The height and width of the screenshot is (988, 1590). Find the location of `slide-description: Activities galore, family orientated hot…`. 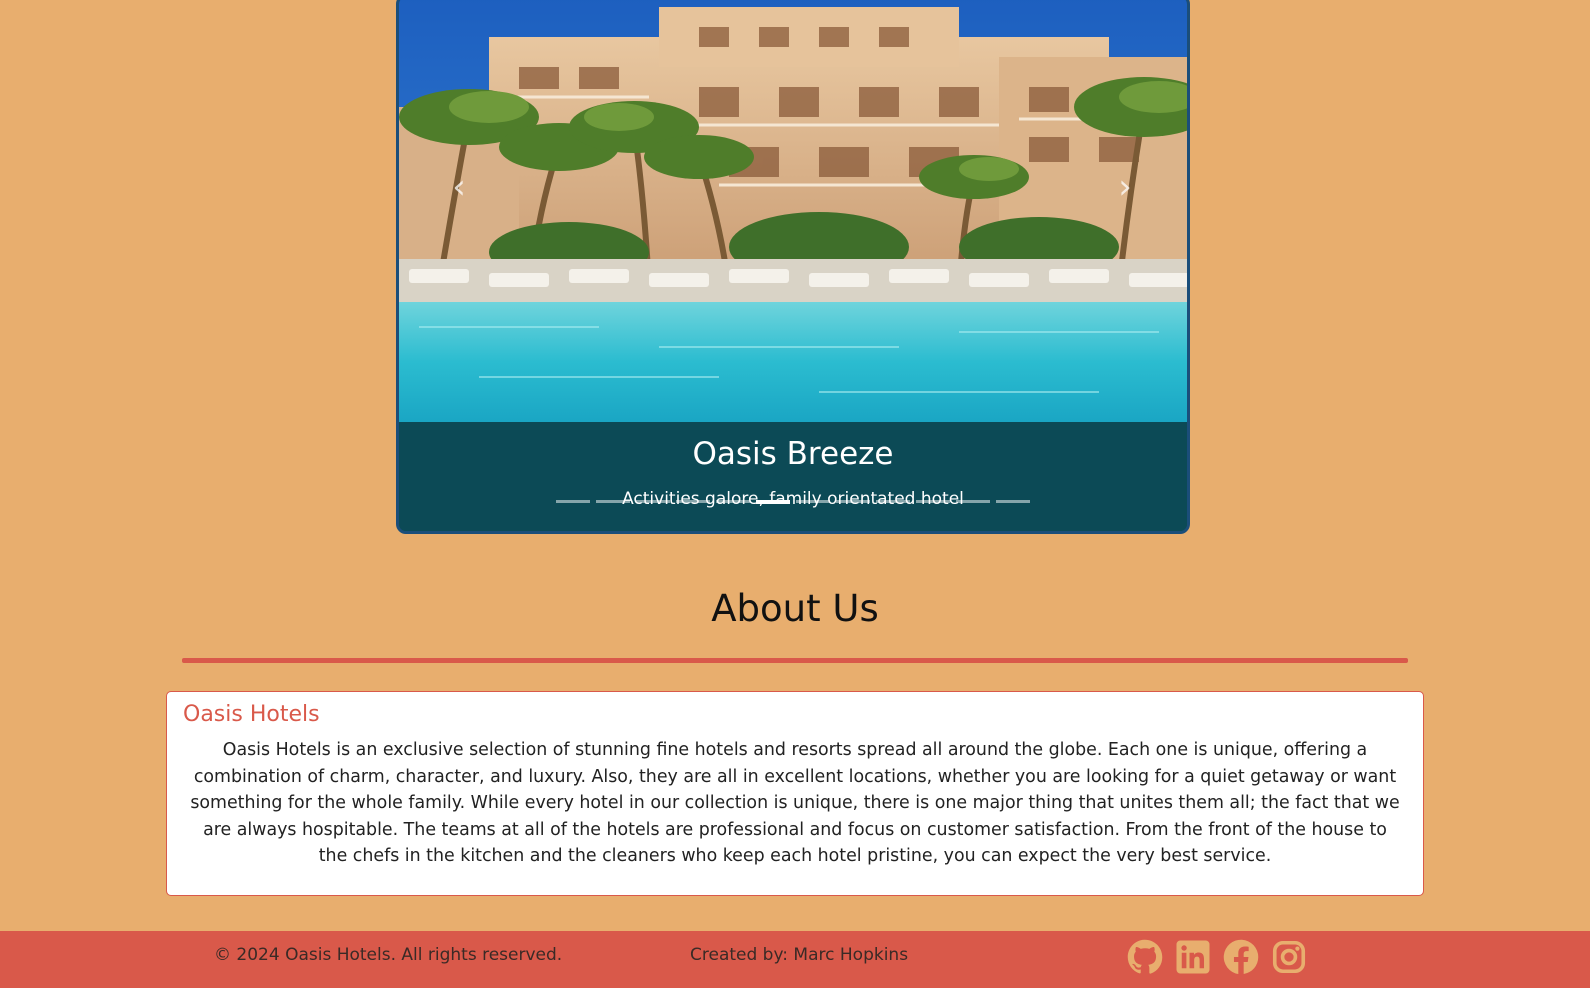

slide-description: Activities galore, family orientated hot… is located at coordinates (793, 499).